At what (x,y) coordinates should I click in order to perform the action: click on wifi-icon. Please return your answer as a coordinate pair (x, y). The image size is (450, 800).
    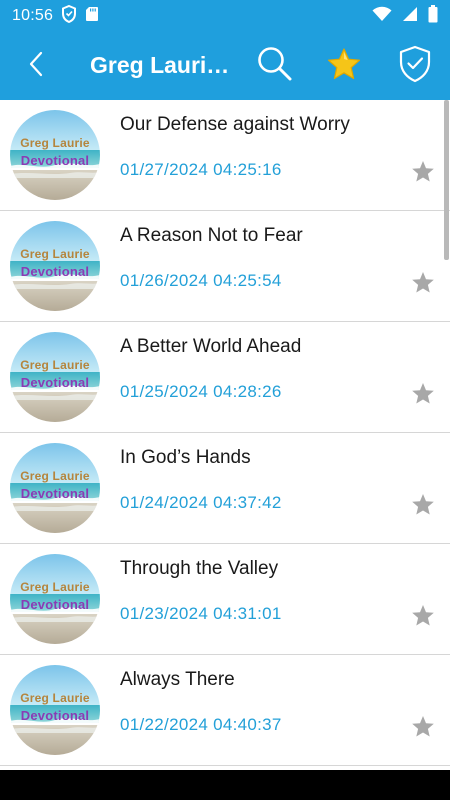
    Looking at the image, I should click on (382, 16).